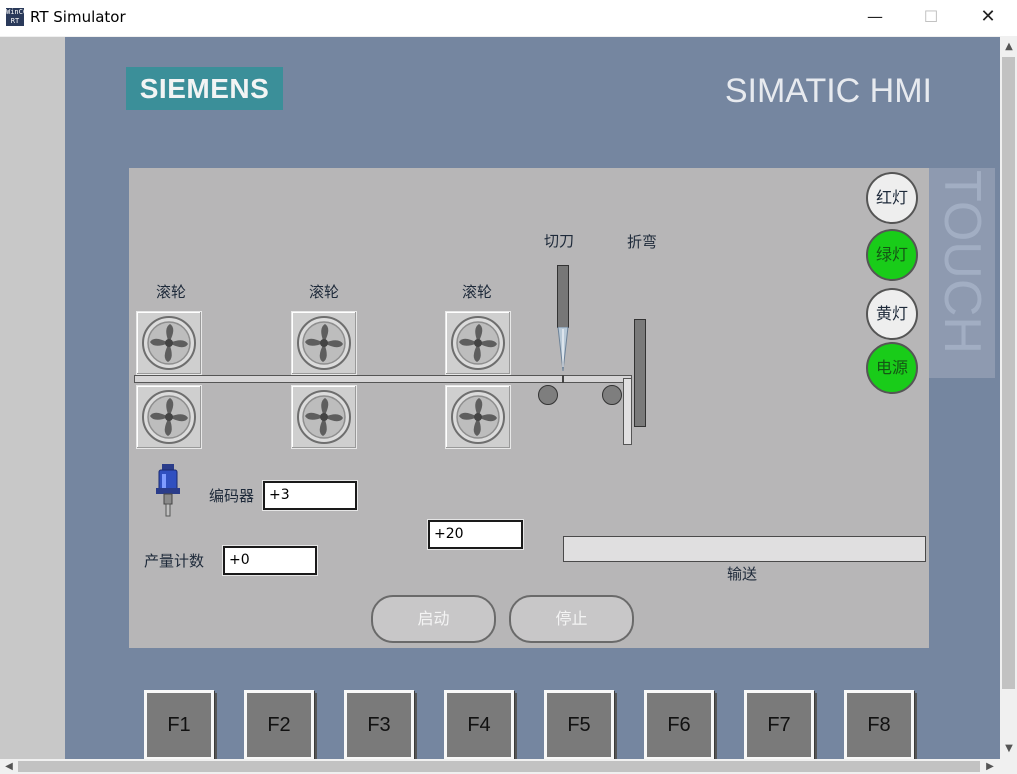  I want to click on conveyor-label: 输送, so click(742, 574).